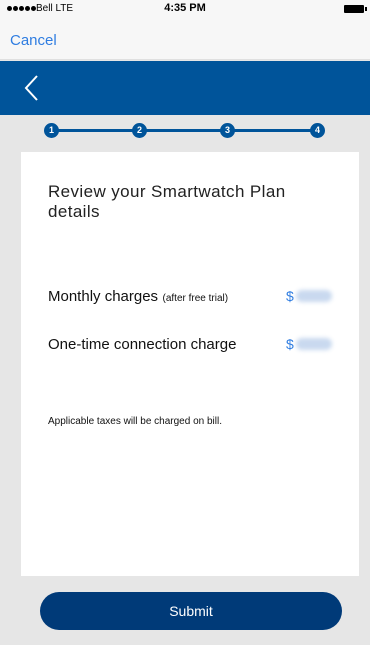  I want to click on page-title: Review your Smartwatch Plan details, so click(167, 201).